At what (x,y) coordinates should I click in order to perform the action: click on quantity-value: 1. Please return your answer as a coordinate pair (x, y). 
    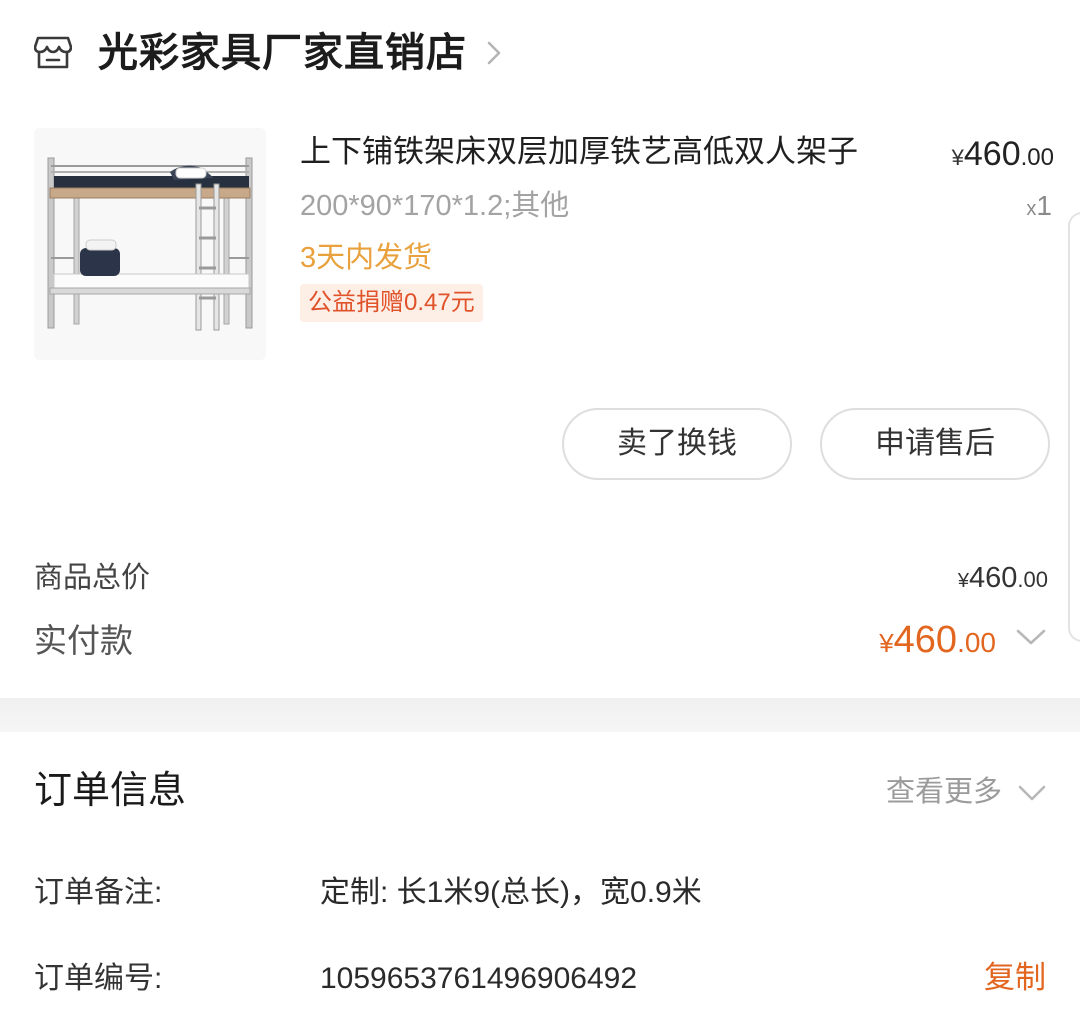
    Looking at the image, I should click on (1044, 205).